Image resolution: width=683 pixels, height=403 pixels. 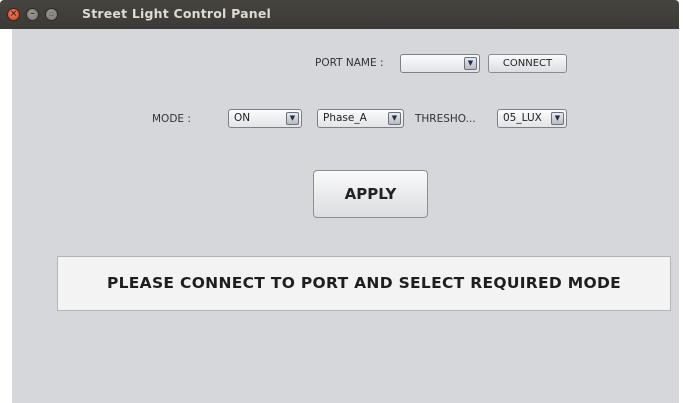 I want to click on window-close-button: ×, so click(x=13, y=14).